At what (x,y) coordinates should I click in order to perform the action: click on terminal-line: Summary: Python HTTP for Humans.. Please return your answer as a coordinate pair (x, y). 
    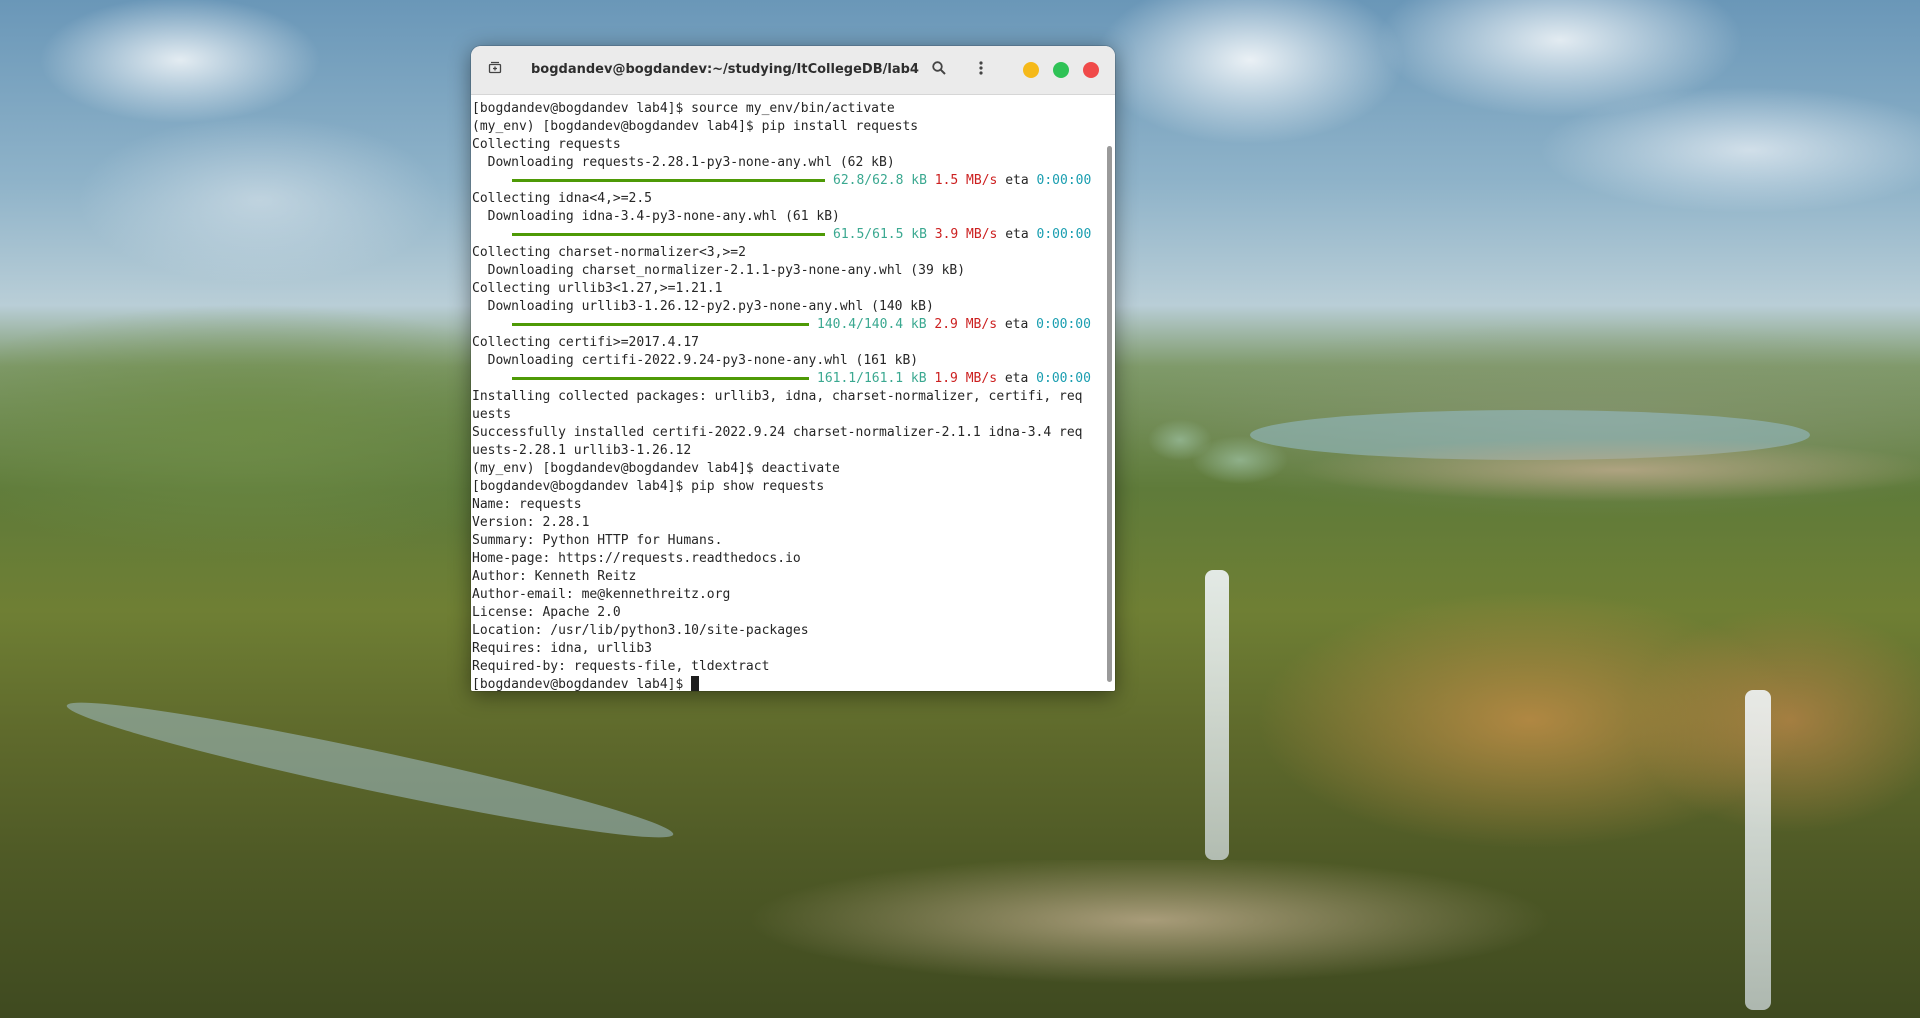
    Looking at the image, I should click on (597, 540).